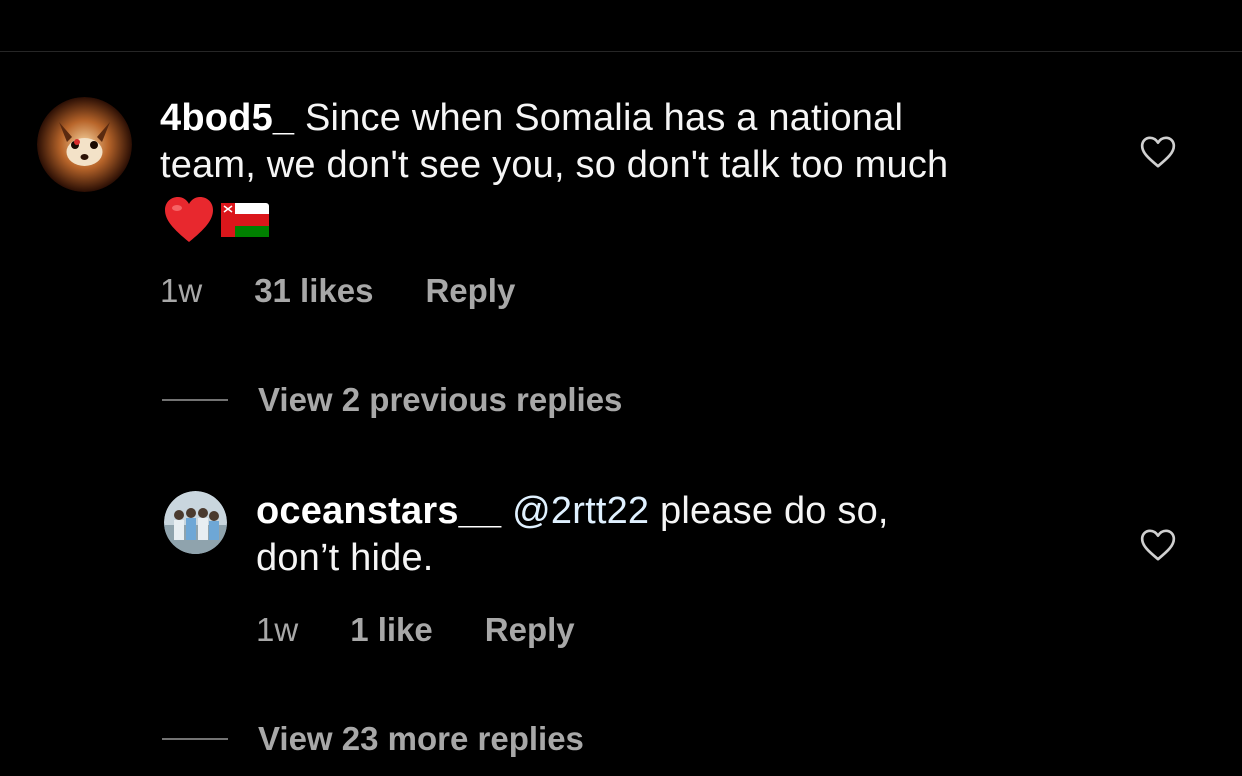 This screenshot has width=1242, height=776. Describe the element at coordinates (181, 290) in the screenshot. I see `comment-time: 1w` at that location.